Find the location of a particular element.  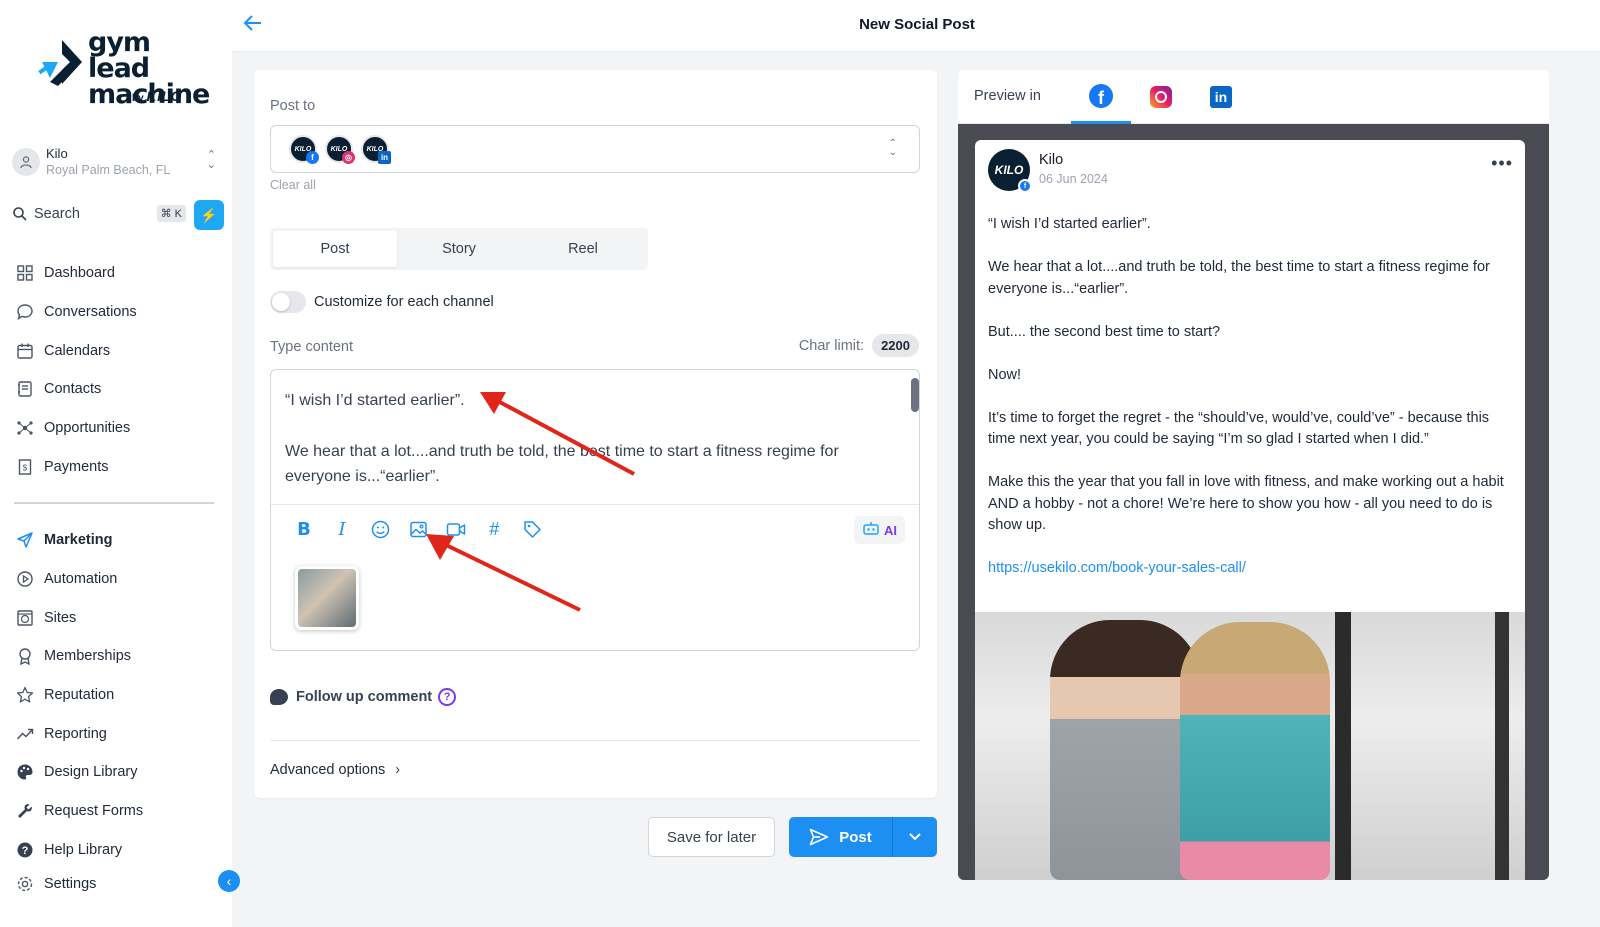

bold-icon: B is located at coordinates (304, 529).